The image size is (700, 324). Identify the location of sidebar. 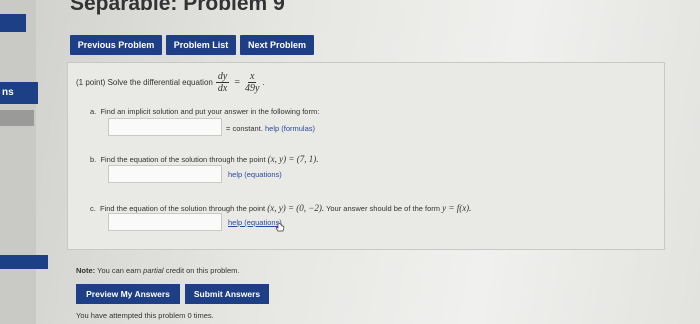
(18, 162).